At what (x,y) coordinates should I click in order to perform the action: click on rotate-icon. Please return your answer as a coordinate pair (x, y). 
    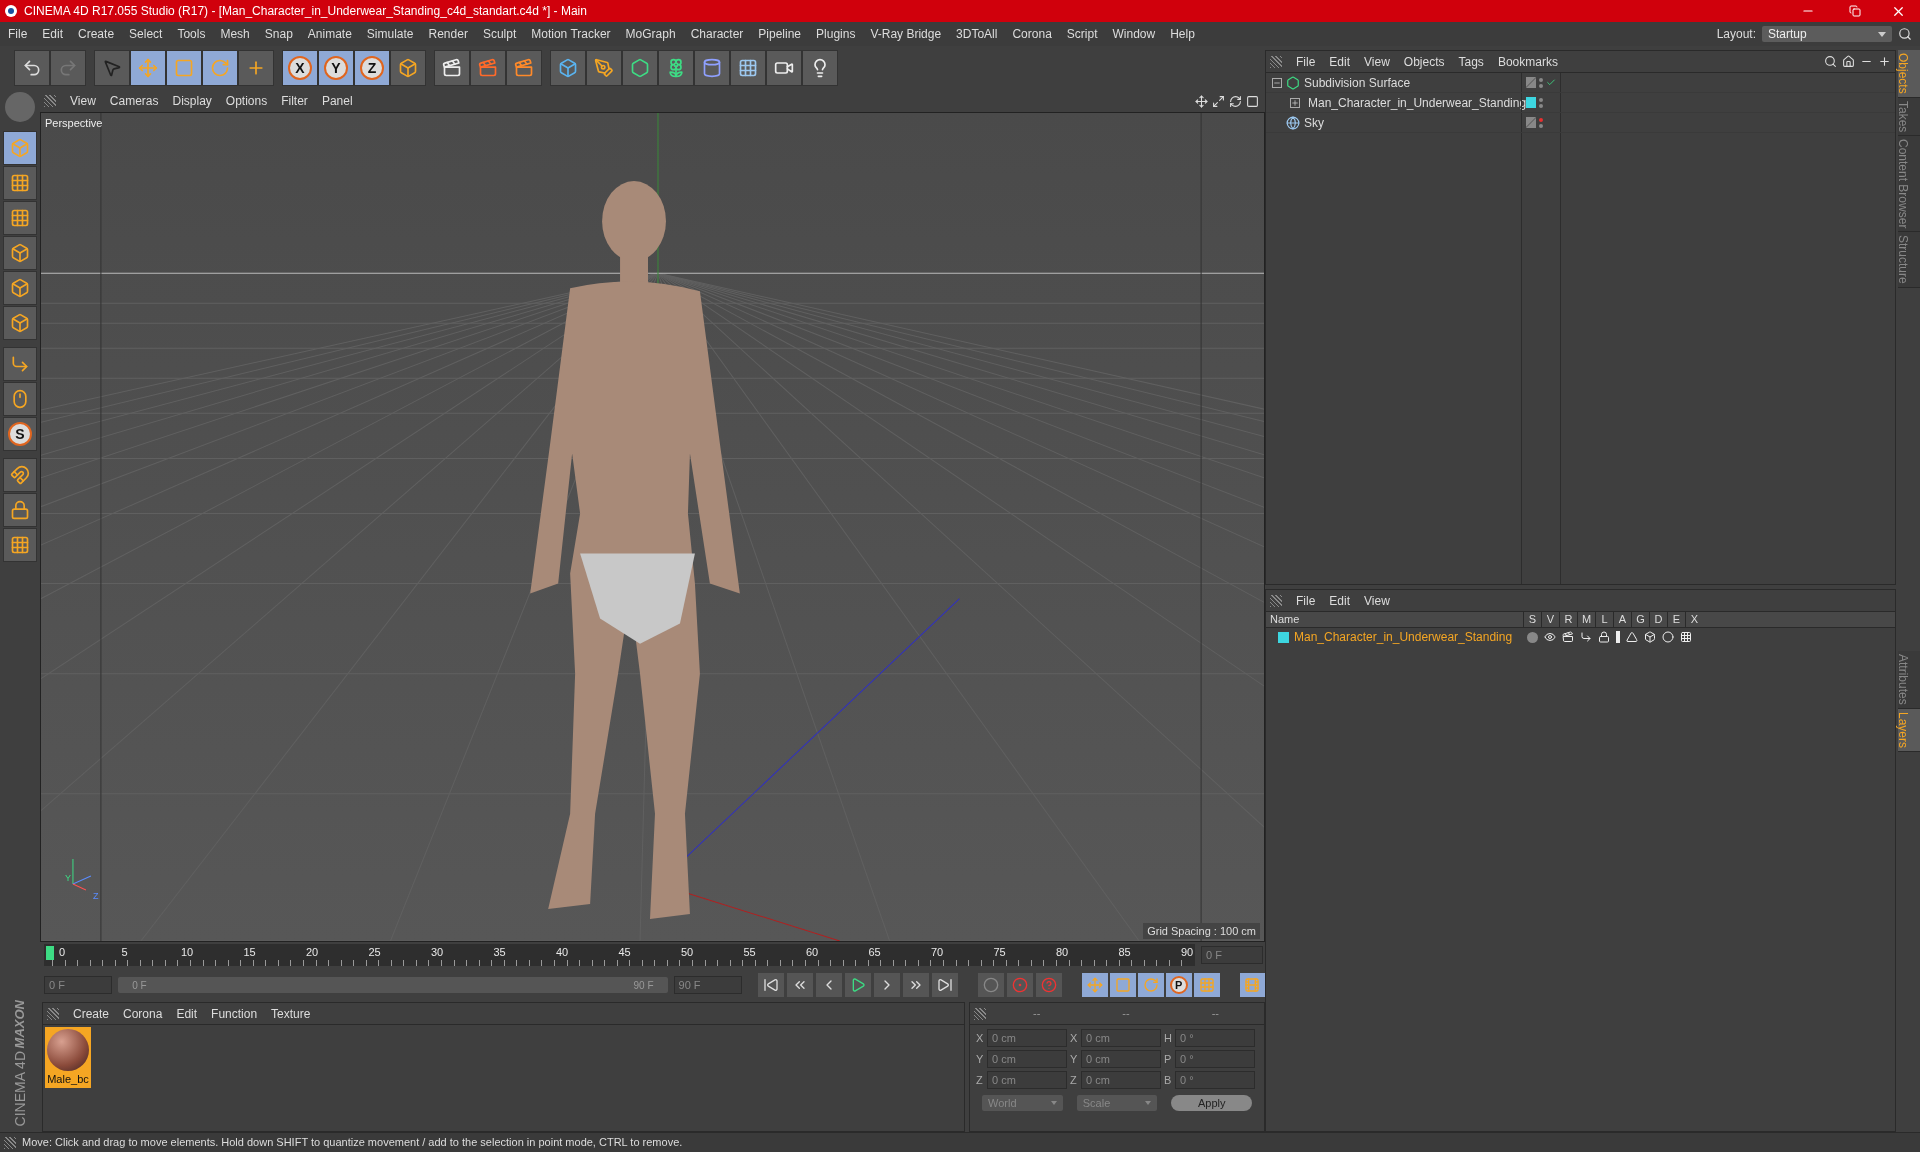
    Looking at the image, I should click on (1235, 101).